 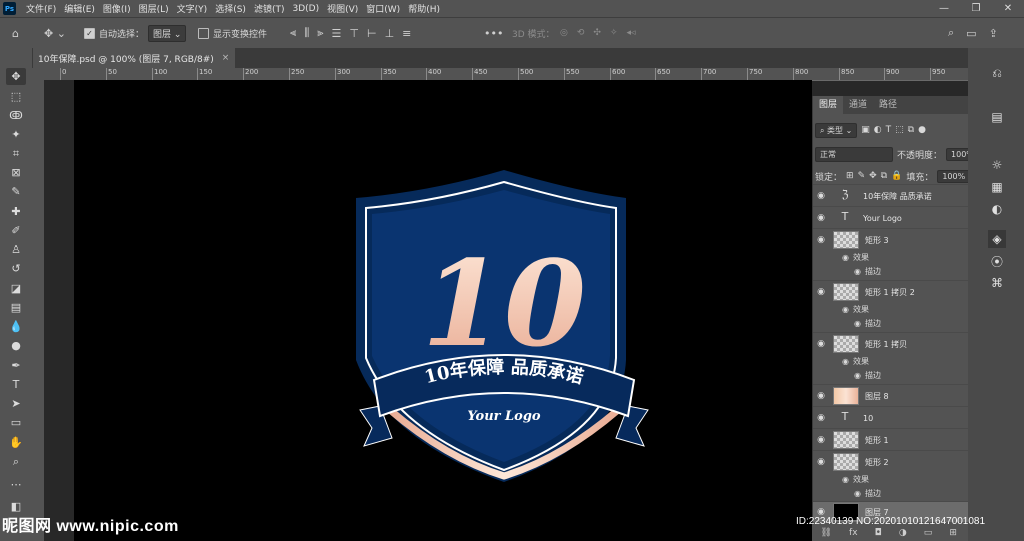 What do you see at coordinates (899, 291) in the screenshot?
I see `layer-row: ◉ 矩形 1 拷贝 2 fx` at bounding box center [899, 291].